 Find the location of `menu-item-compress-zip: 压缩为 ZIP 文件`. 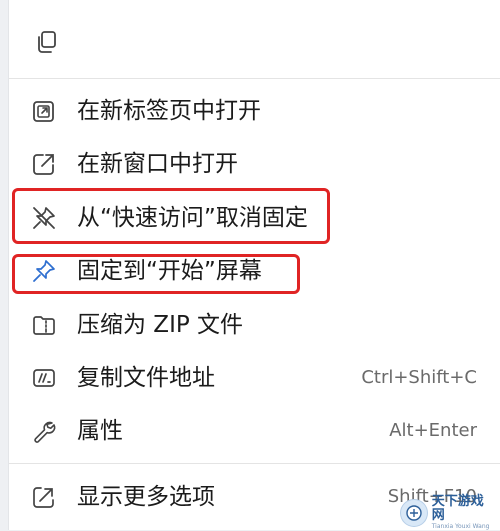

menu-item-compress-zip: 压缩为 ZIP 文件 is located at coordinates (254, 325).